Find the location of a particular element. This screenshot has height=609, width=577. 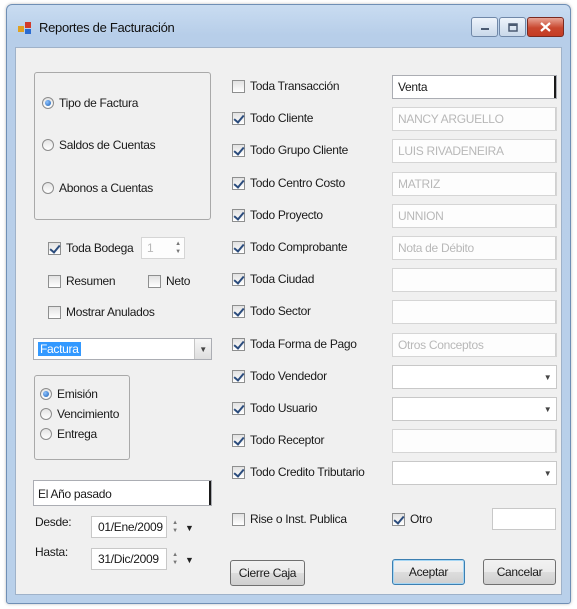

maximize-icon is located at coordinates (512, 27).